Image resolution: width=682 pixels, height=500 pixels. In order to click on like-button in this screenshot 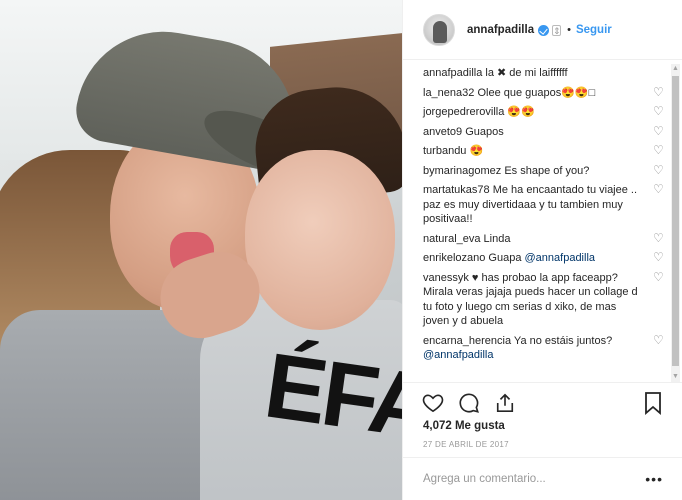, I will do `click(433, 403)`.